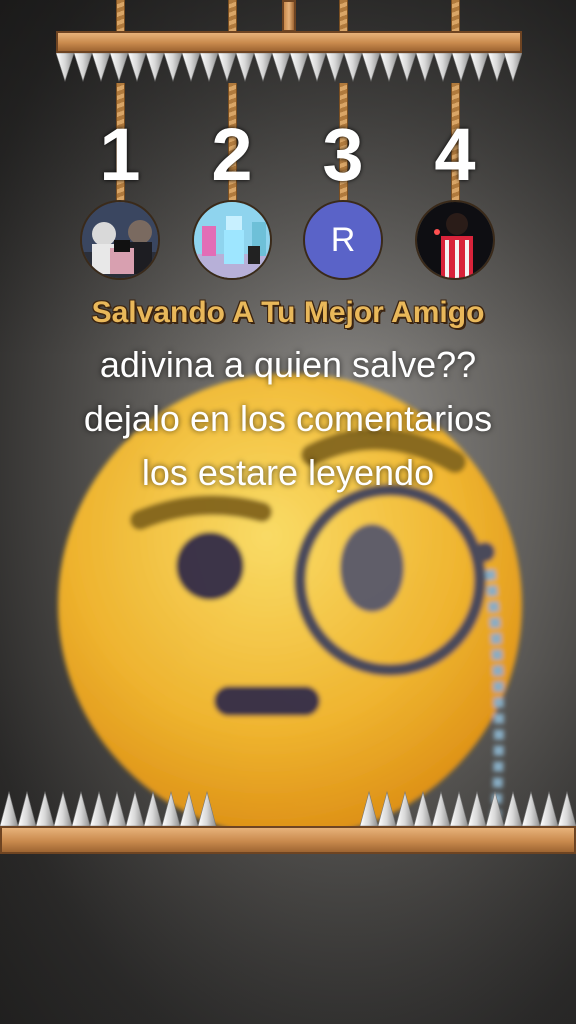 The width and height of the screenshot is (576, 1024). I want to click on floor-spikes, so click(288, 808).